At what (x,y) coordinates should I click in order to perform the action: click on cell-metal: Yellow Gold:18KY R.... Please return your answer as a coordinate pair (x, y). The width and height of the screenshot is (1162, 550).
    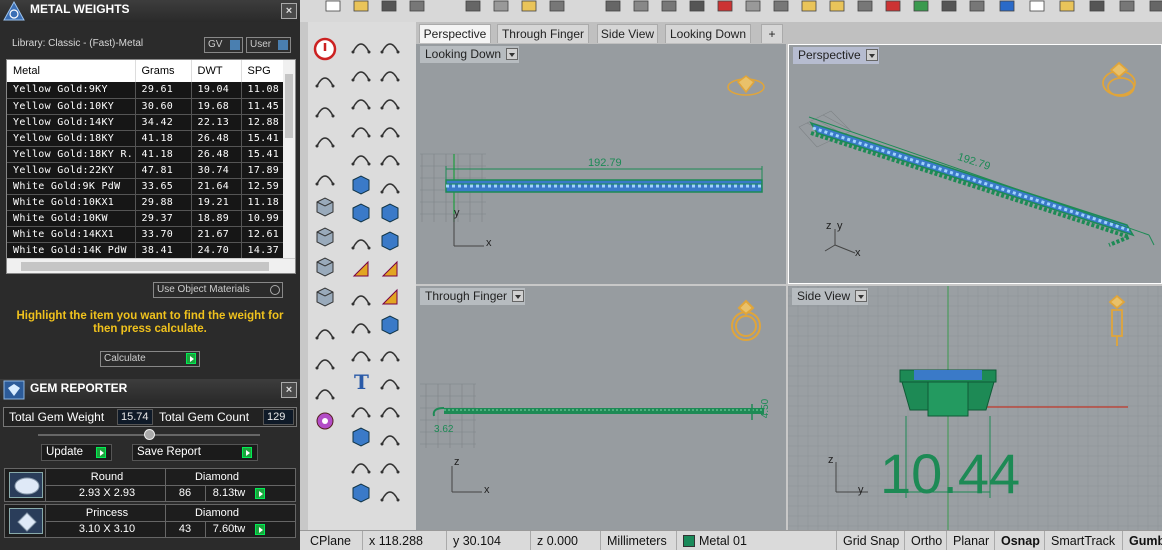
    Looking at the image, I should click on (71, 154).